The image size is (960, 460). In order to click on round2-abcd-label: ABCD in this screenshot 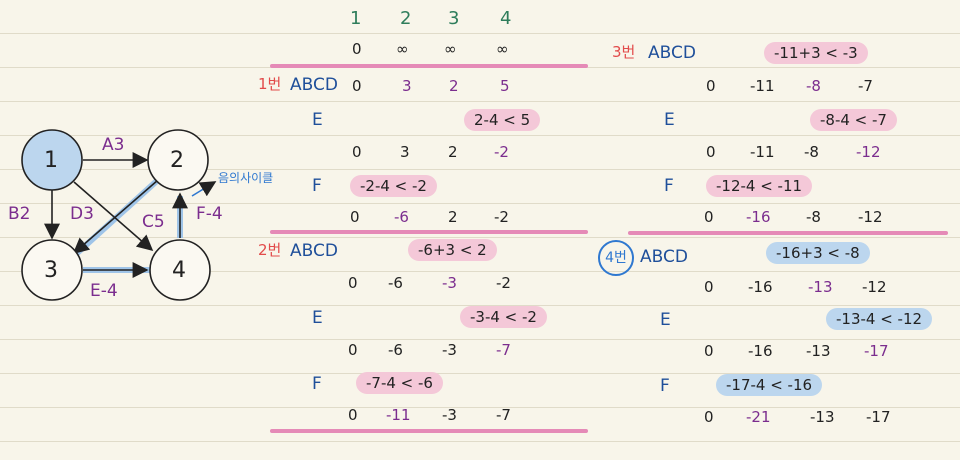, I will do `click(314, 251)`.